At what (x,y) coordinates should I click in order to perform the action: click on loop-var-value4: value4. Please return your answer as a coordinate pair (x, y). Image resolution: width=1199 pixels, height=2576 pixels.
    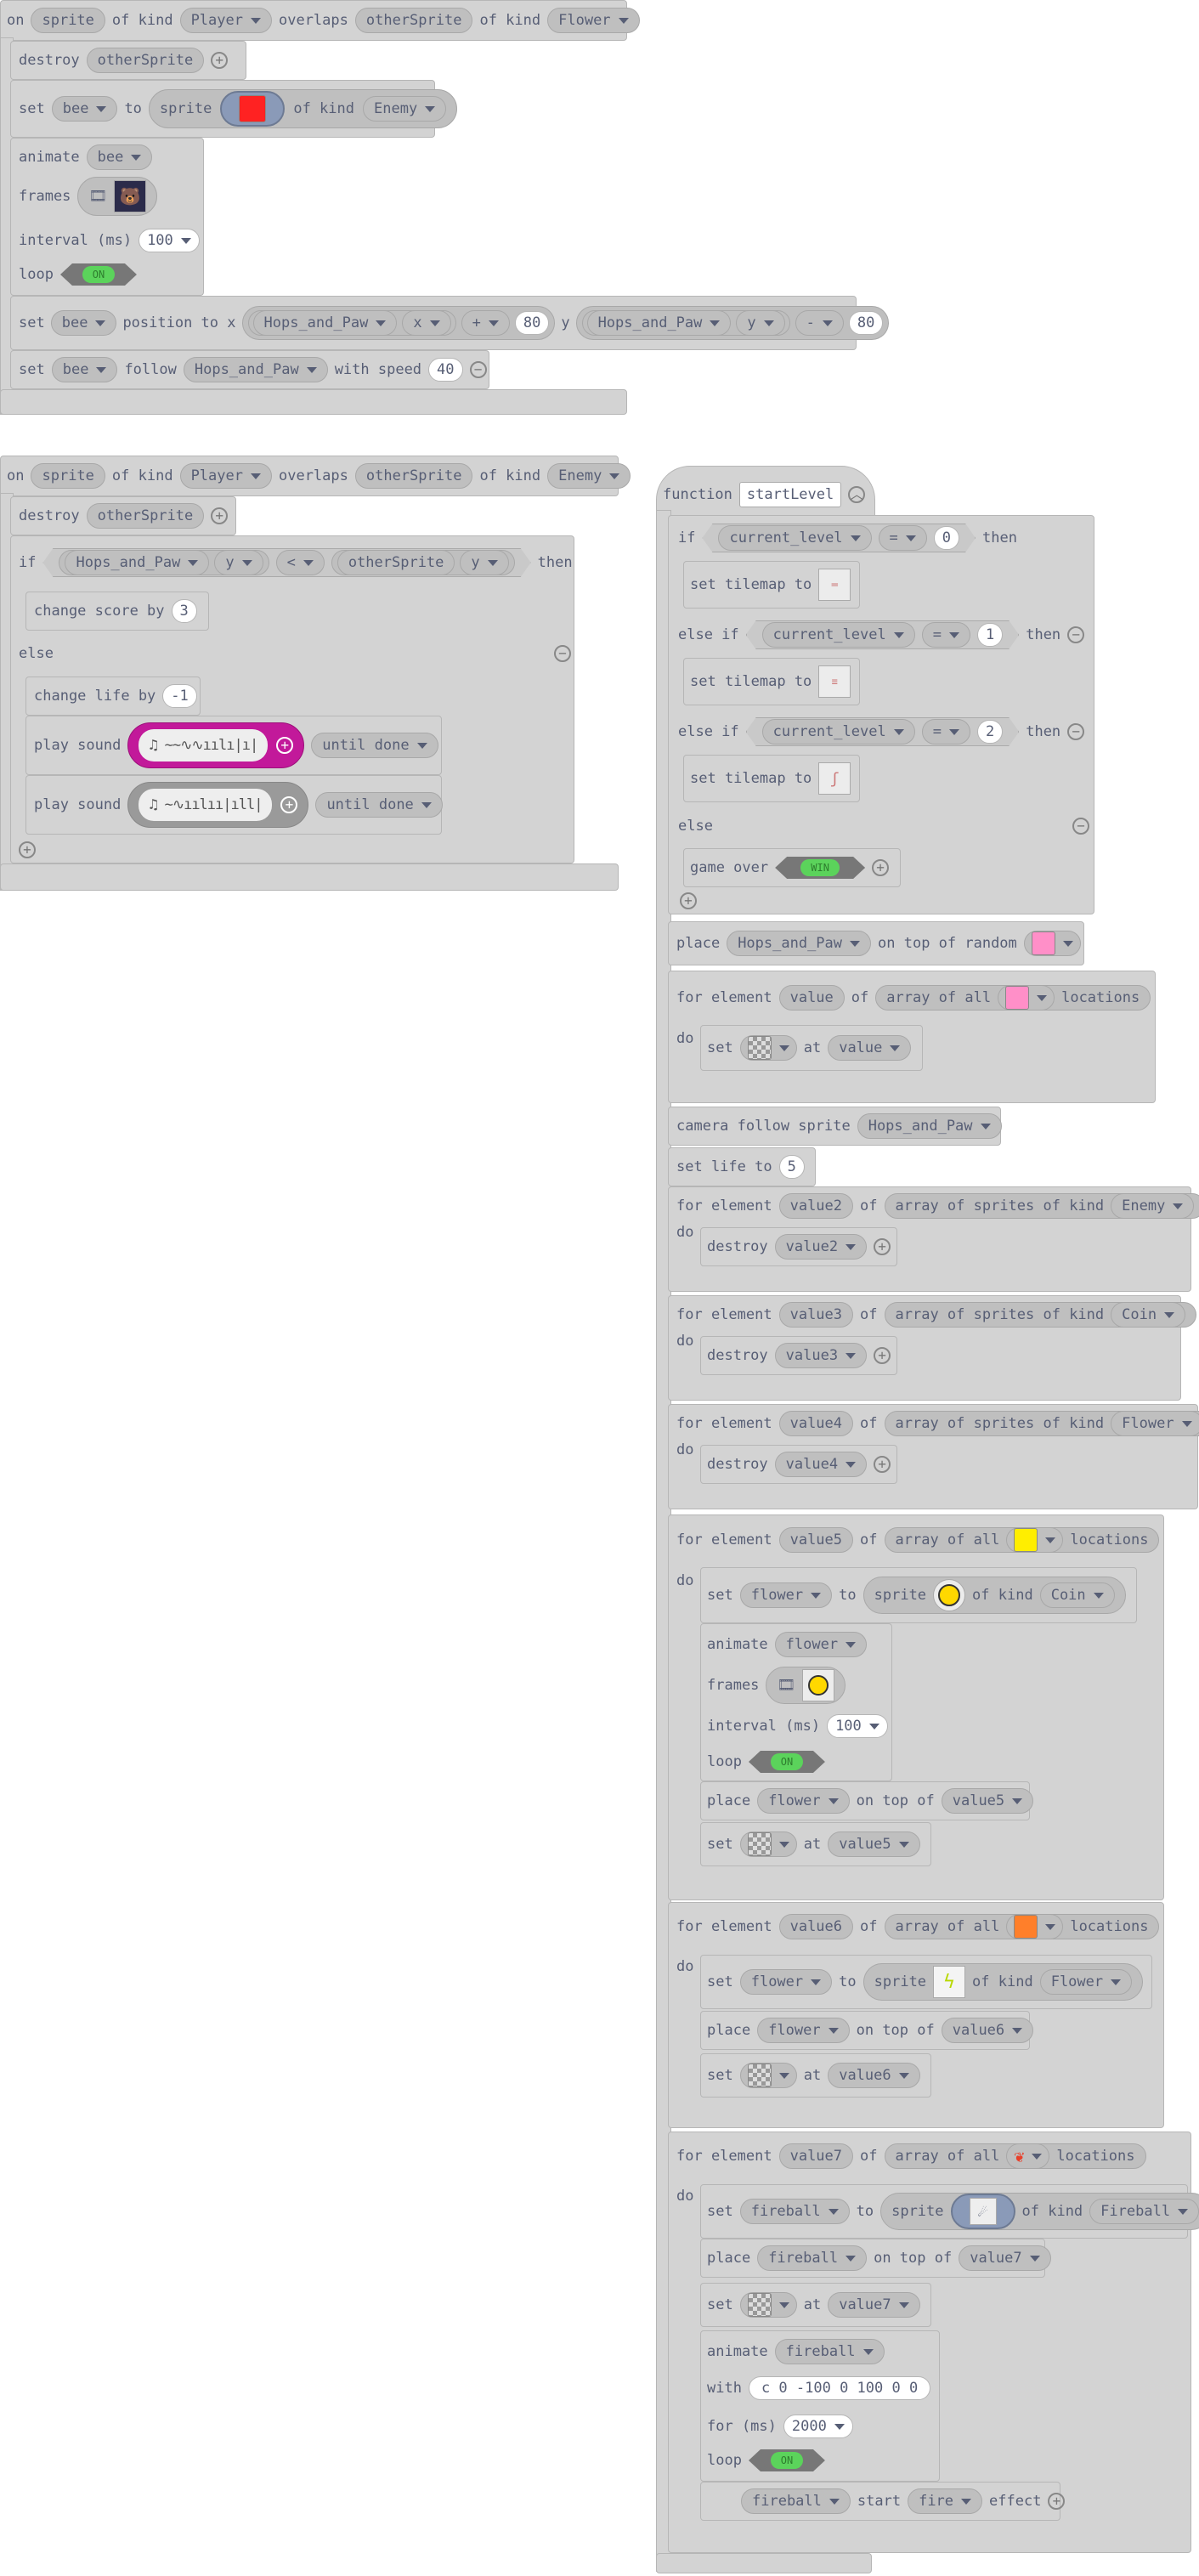
    Looking at the image, I should click on (816, 1423).